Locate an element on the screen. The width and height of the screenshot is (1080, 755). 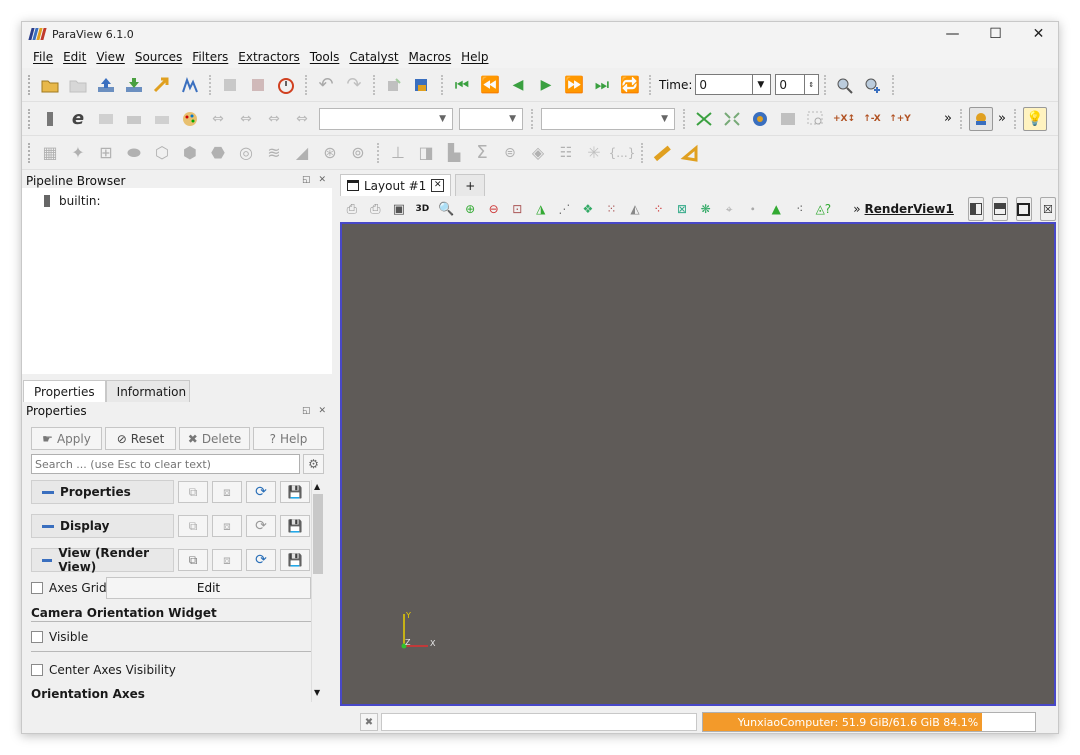
open-file-icon is located at coordinates (50, 85).